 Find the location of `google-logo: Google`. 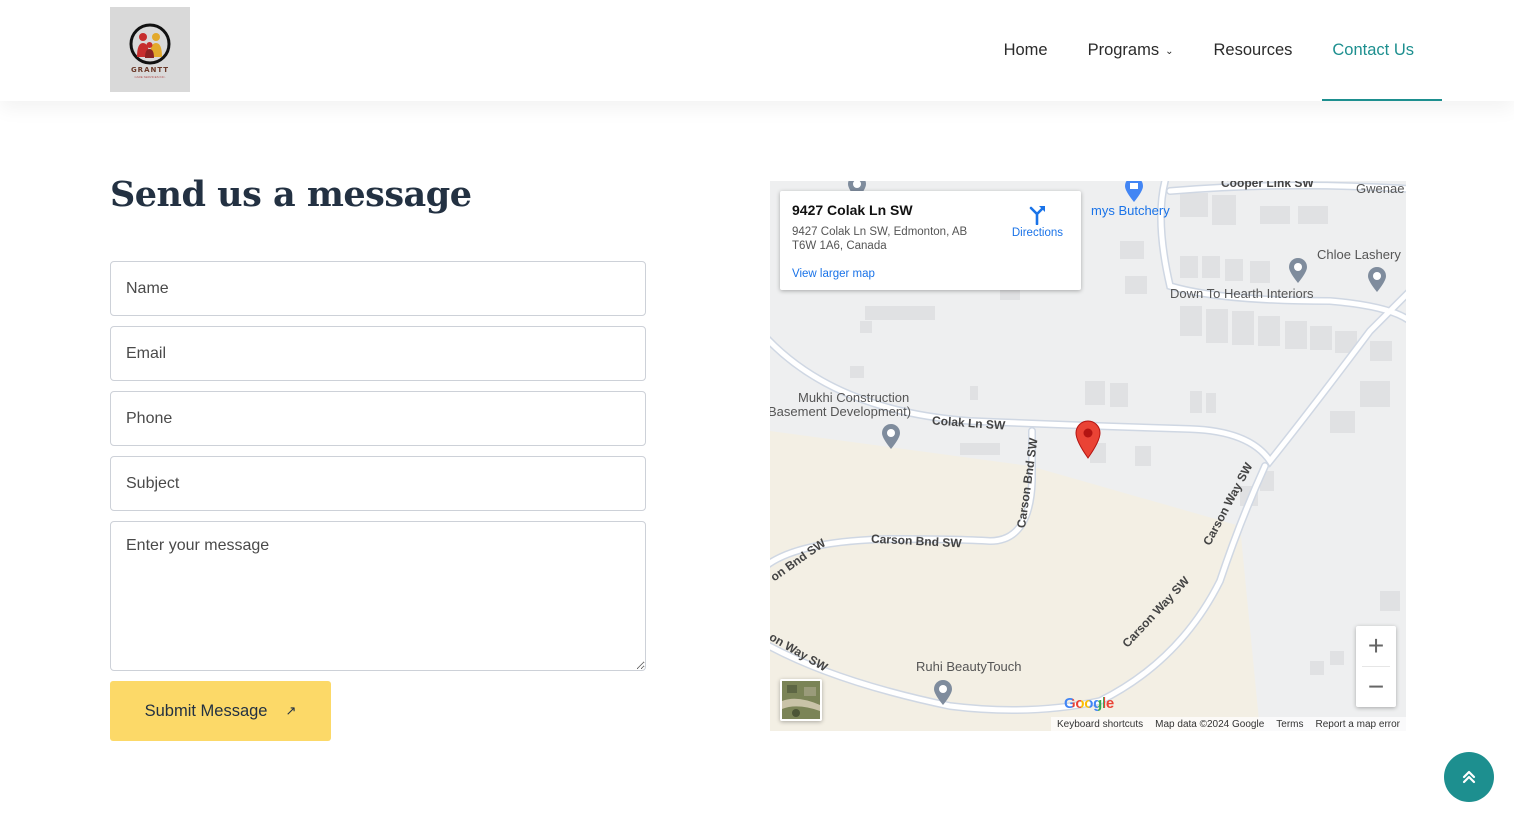

google-logo: Google is located at coordinates (1089, 703).